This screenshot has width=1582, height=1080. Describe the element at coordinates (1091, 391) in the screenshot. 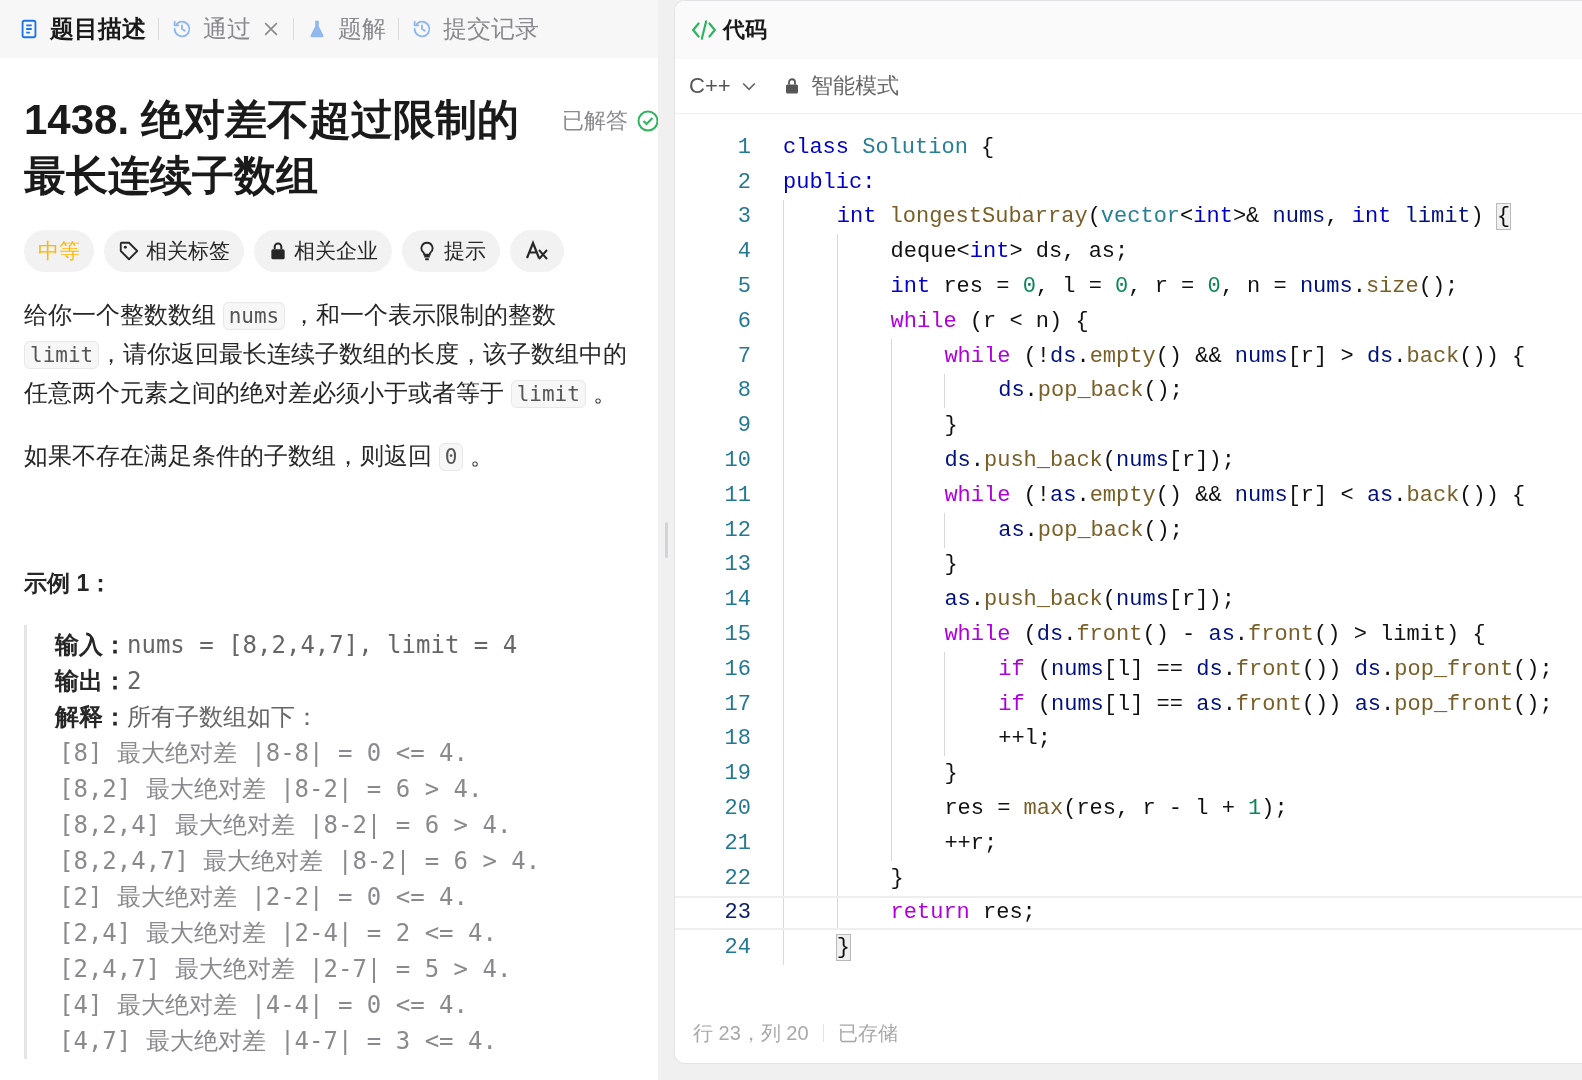

I see `code-line: ds.pop_back();` at that location.